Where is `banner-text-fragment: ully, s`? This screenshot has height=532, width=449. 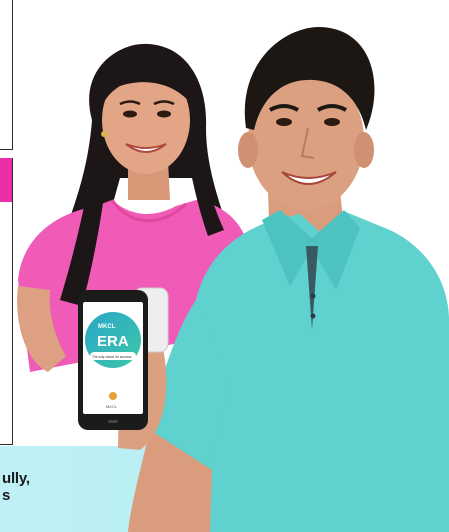 banner-text-fragment: ully, s is located at coordinates (16, 487).